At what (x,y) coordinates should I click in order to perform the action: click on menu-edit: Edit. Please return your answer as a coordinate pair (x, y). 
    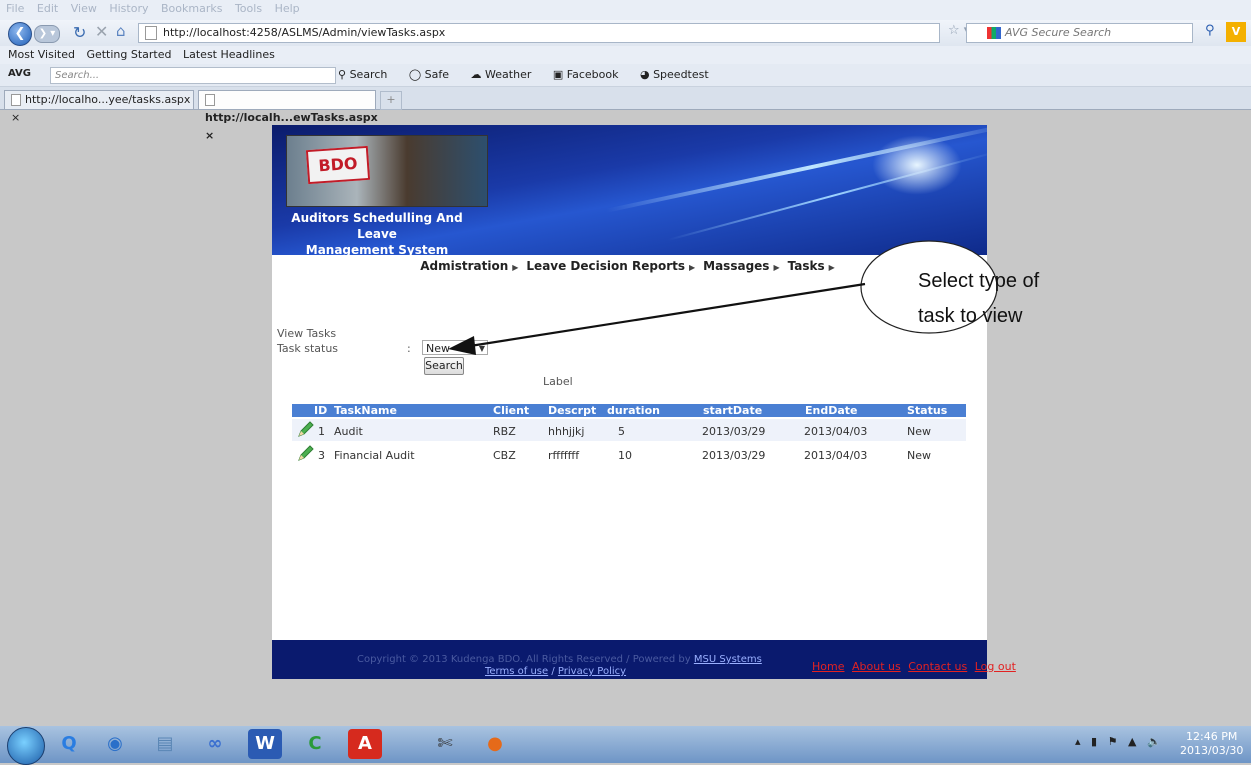
    Looking at the image, I should click on (47, 9).